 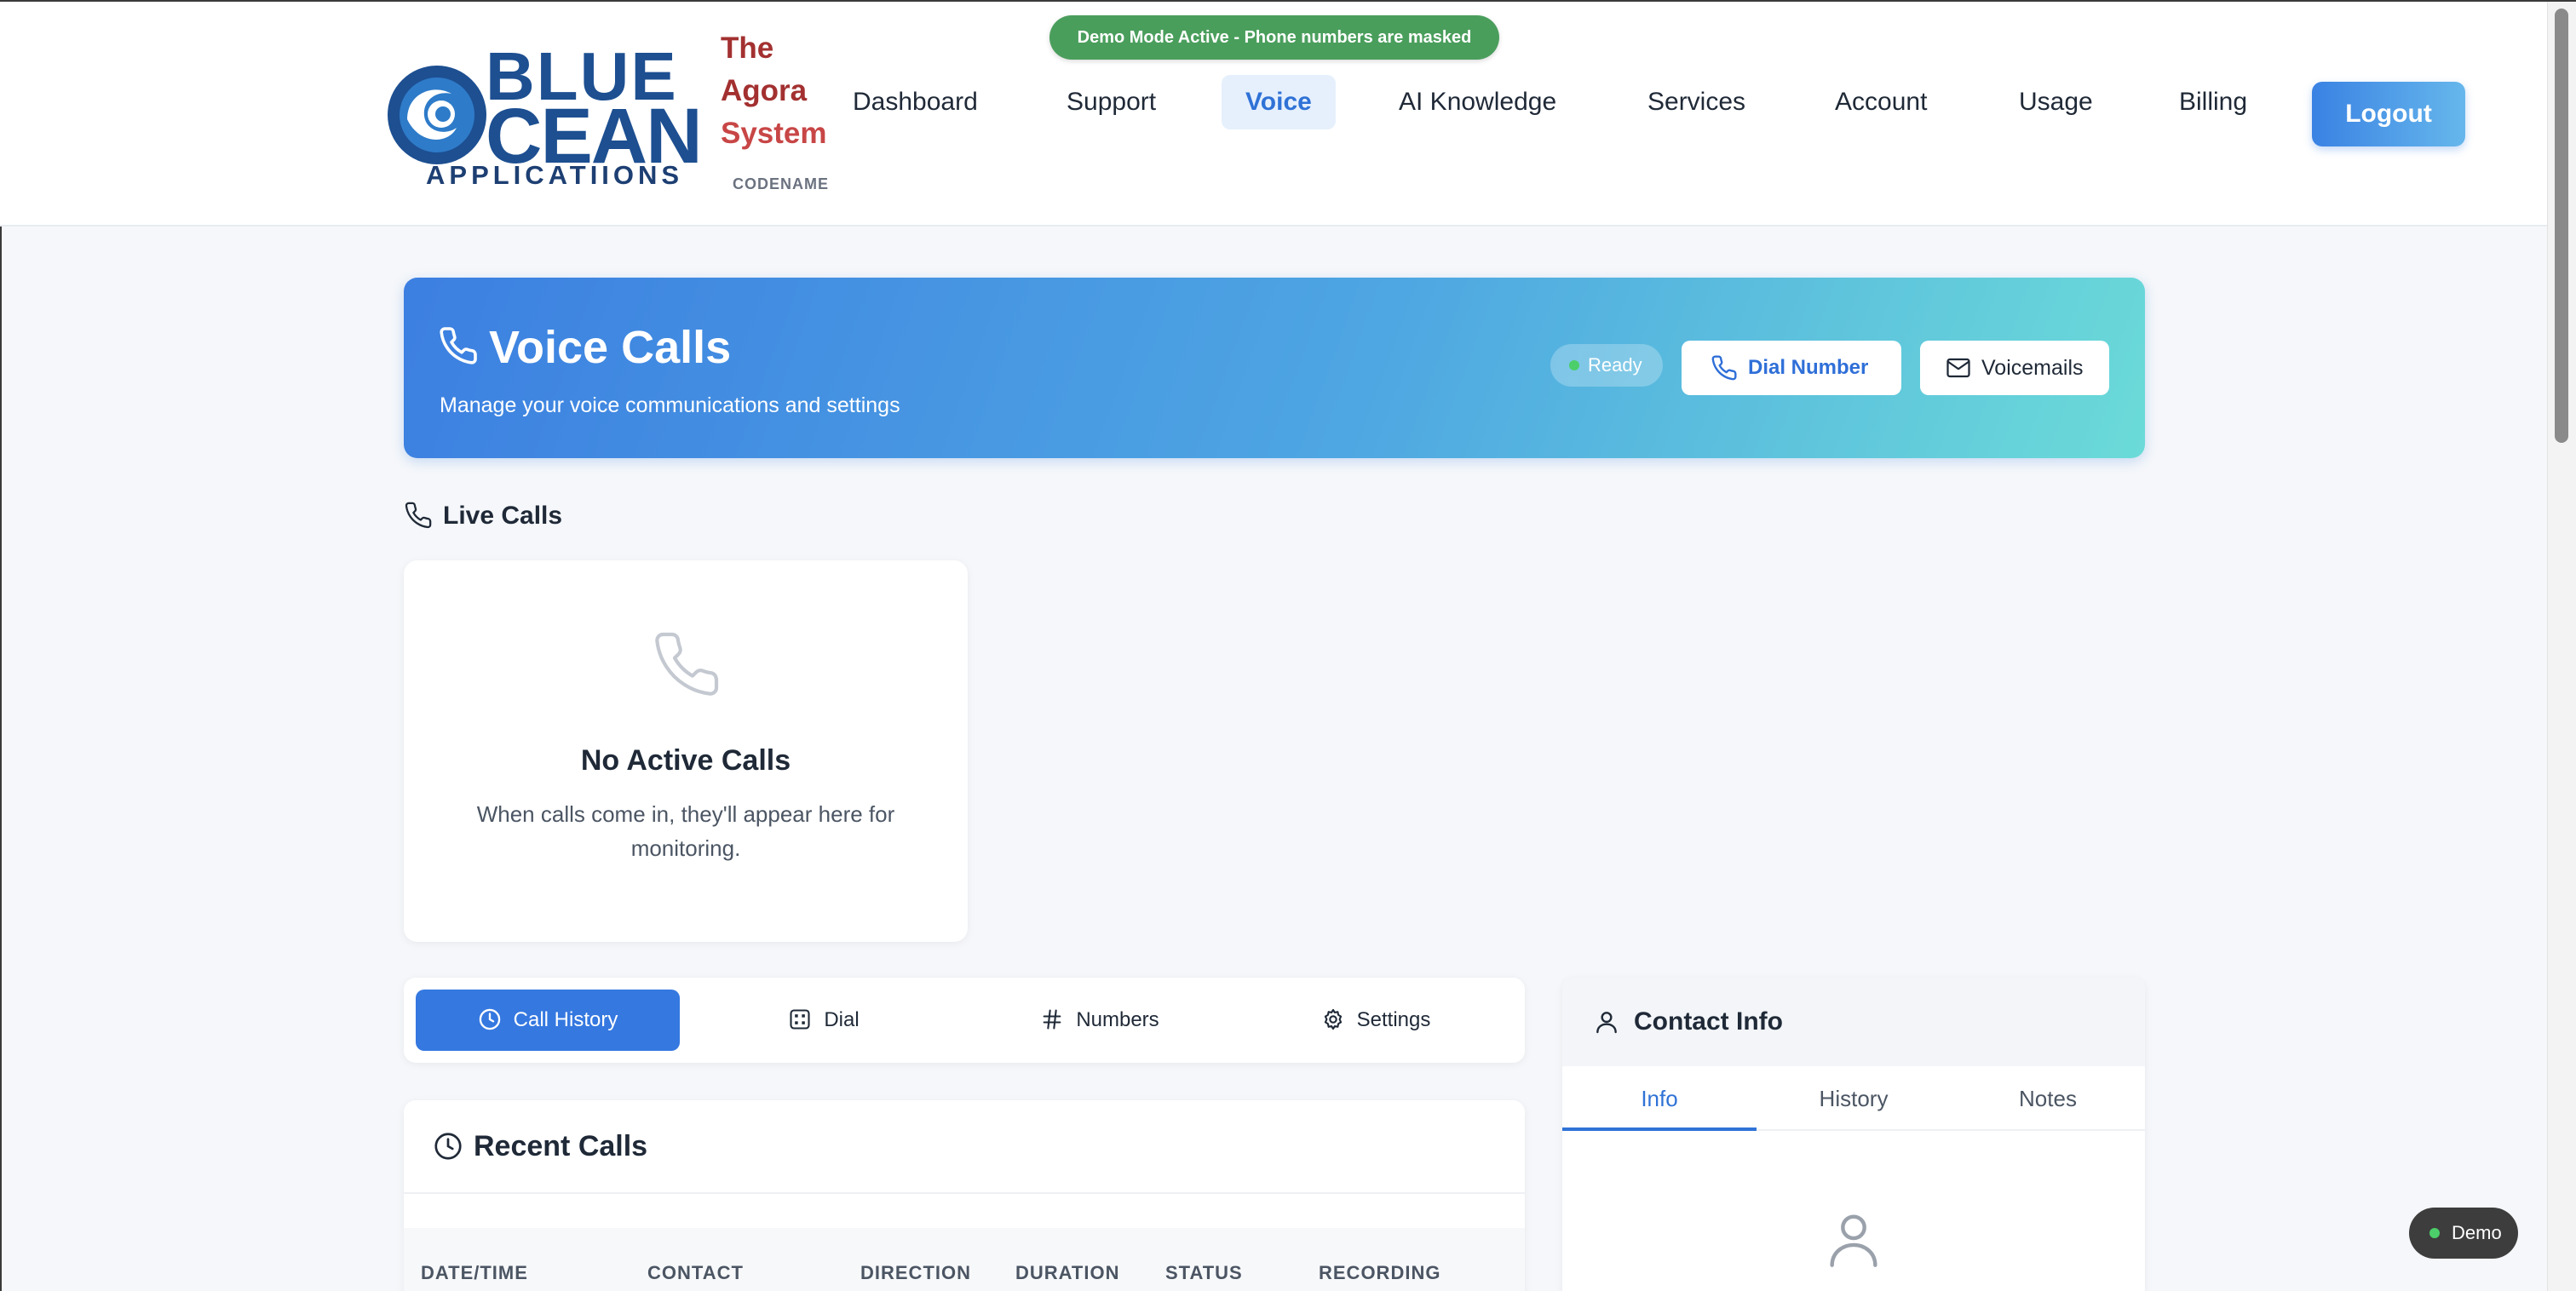 What do you see at coordinates (2389, 114) in the screenshot?
I see `logout-button: Logout` at bounding box center [2389, 114].